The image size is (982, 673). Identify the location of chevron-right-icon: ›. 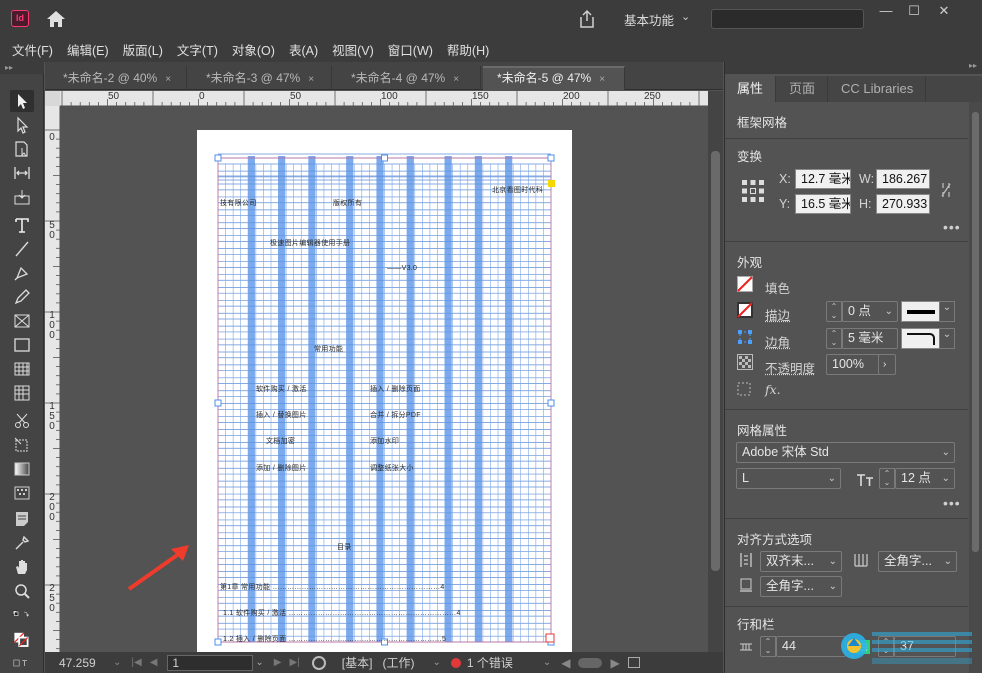
(887, 364).